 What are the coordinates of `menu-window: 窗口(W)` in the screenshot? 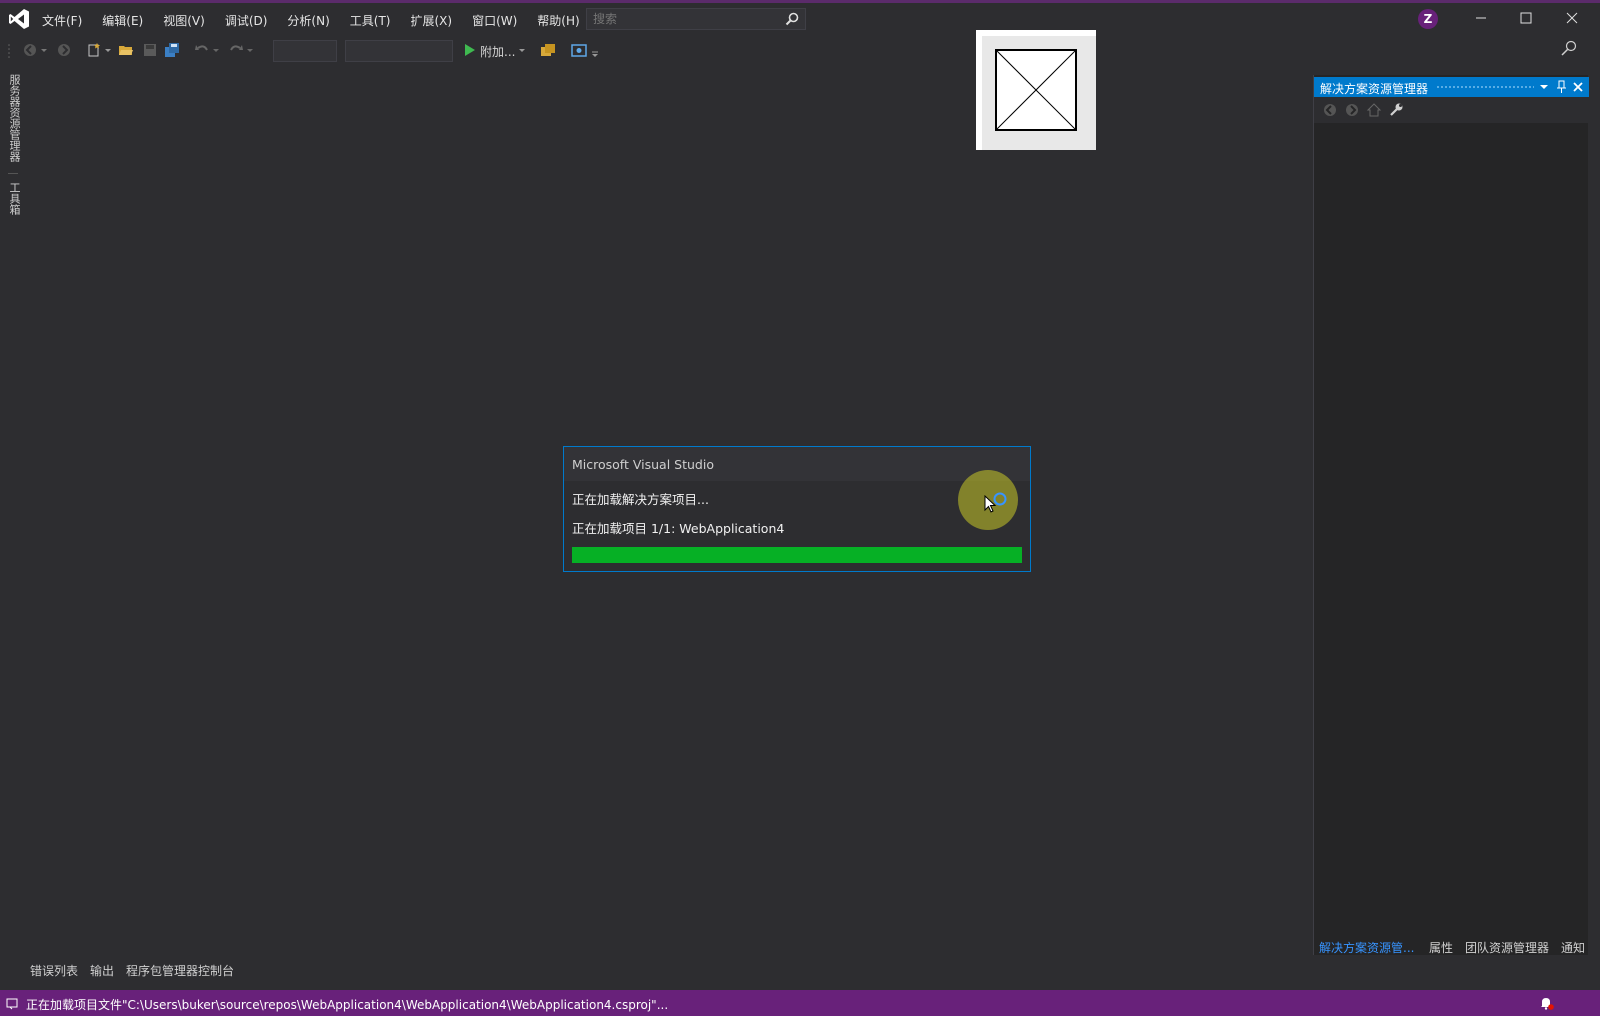 It's located at (494, 20).